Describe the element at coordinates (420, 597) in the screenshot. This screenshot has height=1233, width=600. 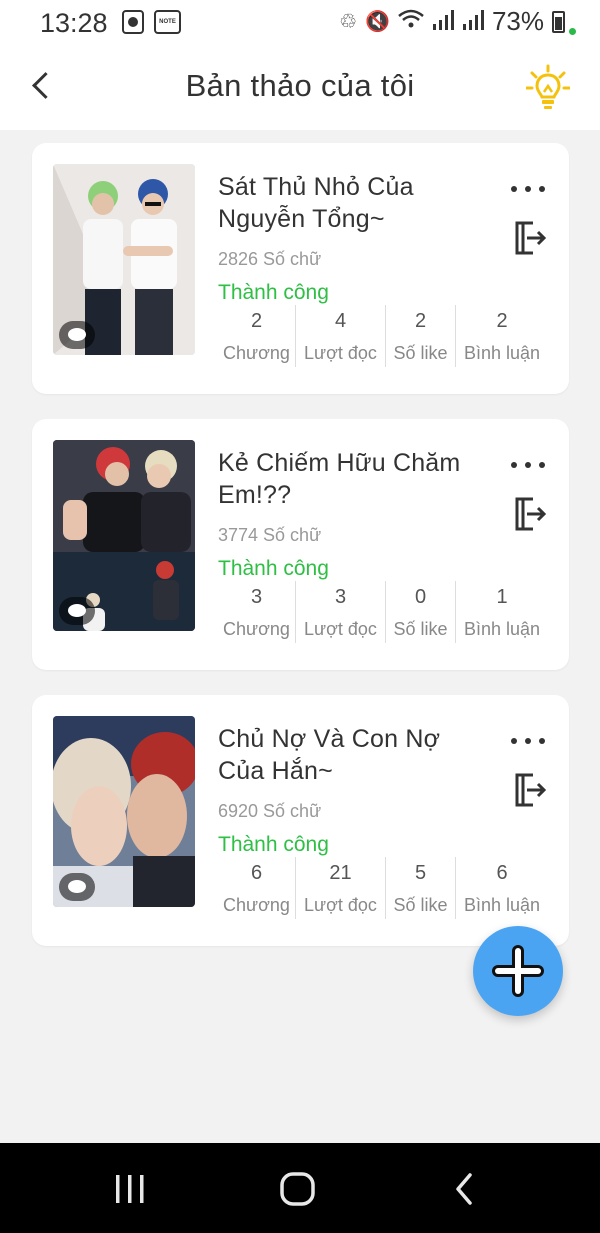
I see `stat-value: 0` at that location.